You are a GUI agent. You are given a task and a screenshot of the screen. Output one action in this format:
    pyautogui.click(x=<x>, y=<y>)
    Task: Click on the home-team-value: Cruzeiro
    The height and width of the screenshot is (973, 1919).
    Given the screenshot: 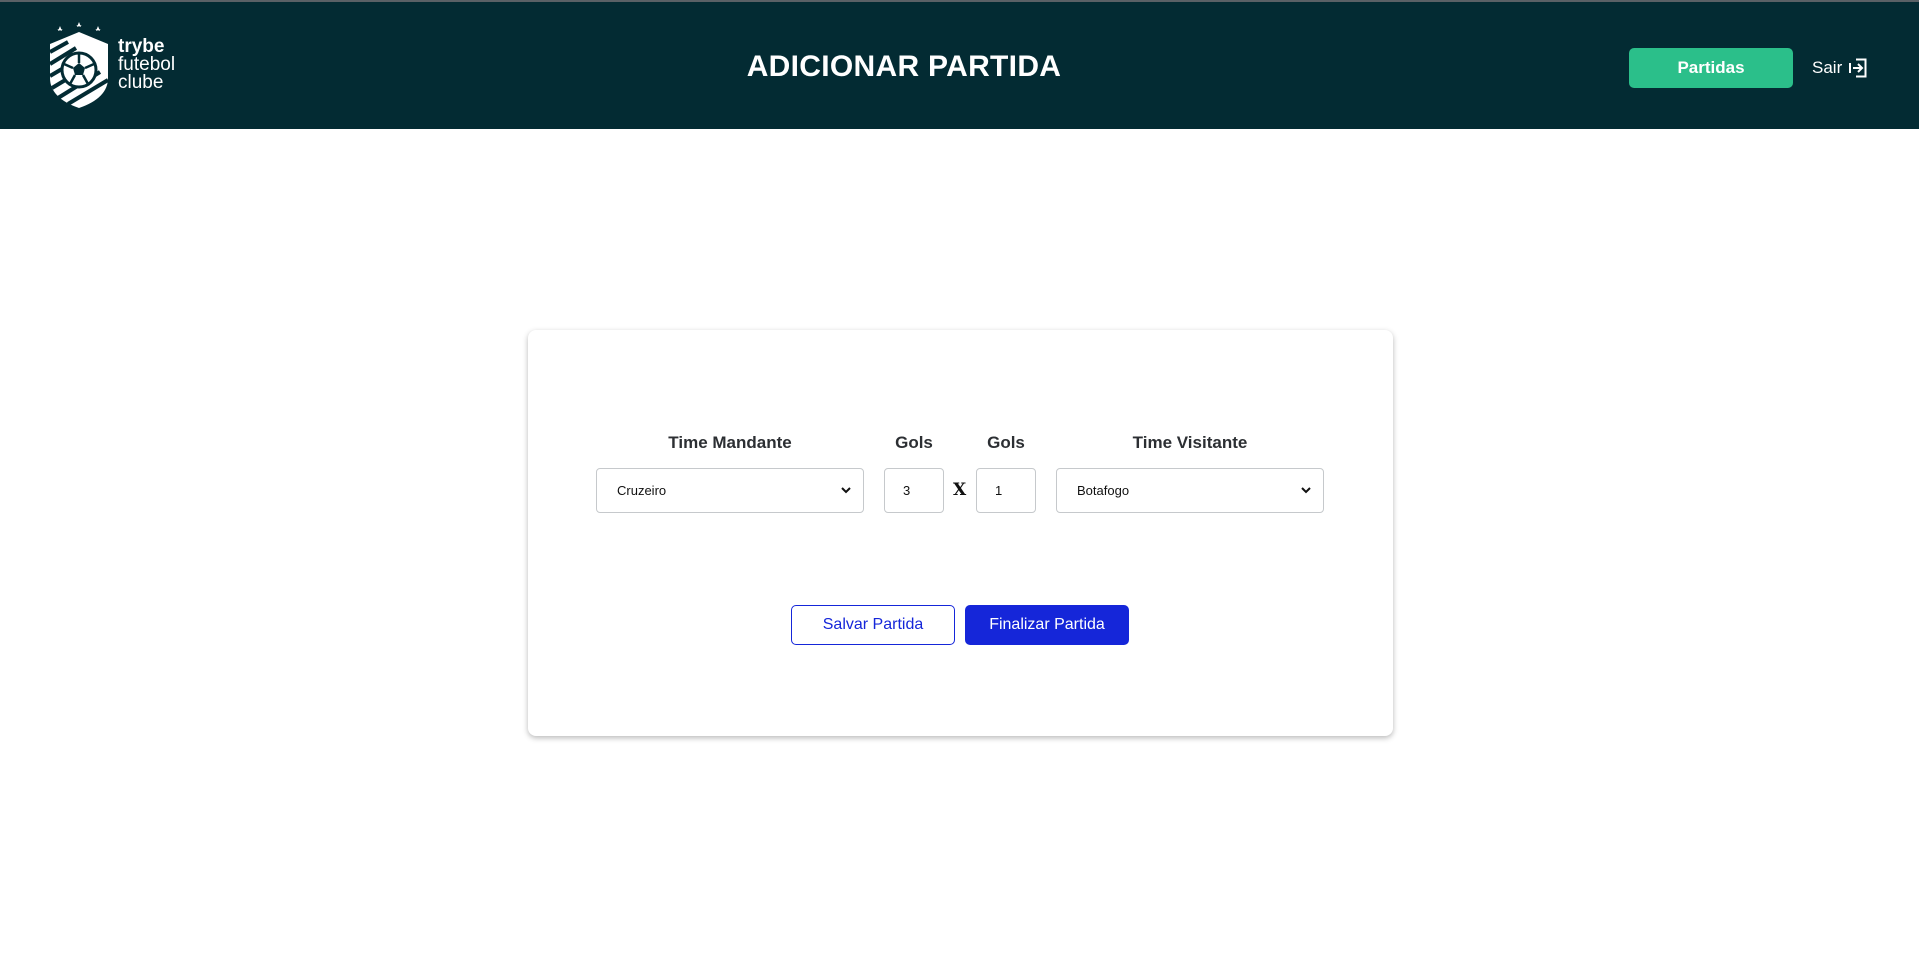 What is the action you would take?
    pyautogui.click(x=642, y=490)
    